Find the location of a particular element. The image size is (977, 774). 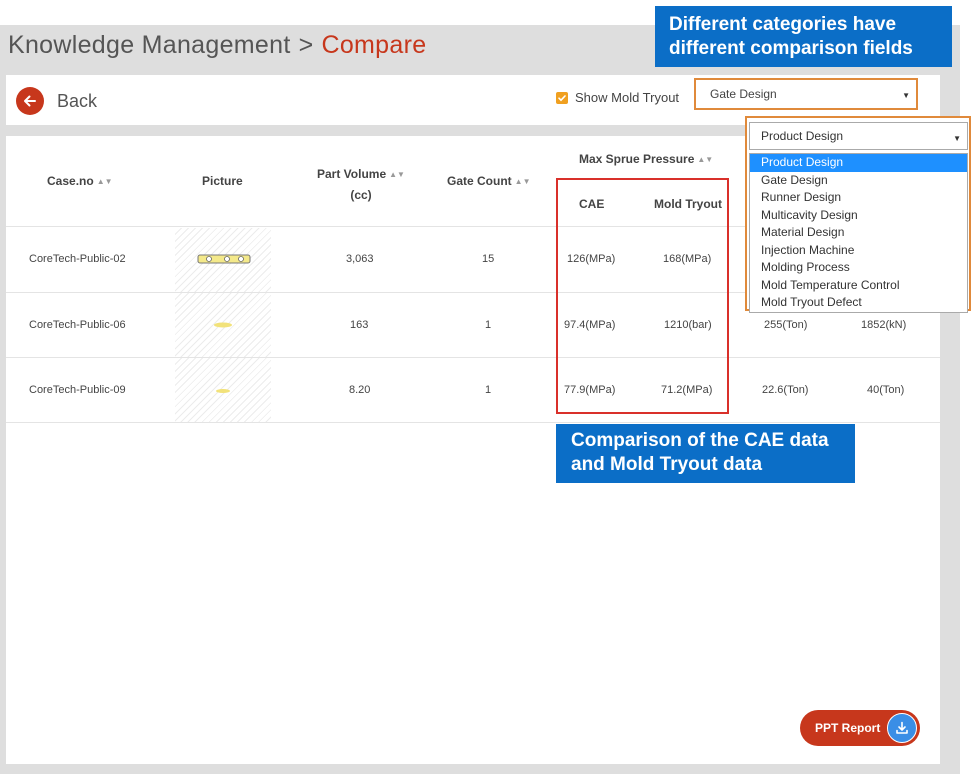

callout-line: Comparison of the CAE data is located at coordinates (700, 440).